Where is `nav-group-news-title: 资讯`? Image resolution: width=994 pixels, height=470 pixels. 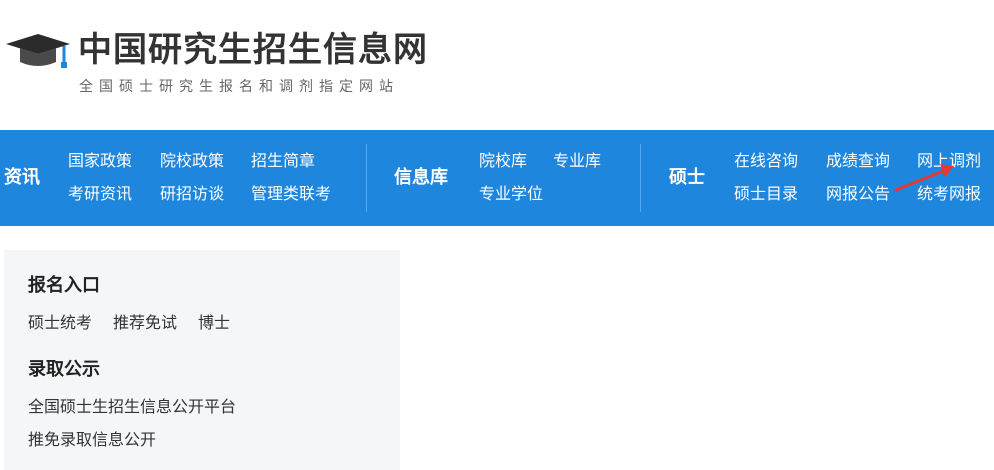
nav-group-news-title: 资讯 is located at coordinates (22, 178).